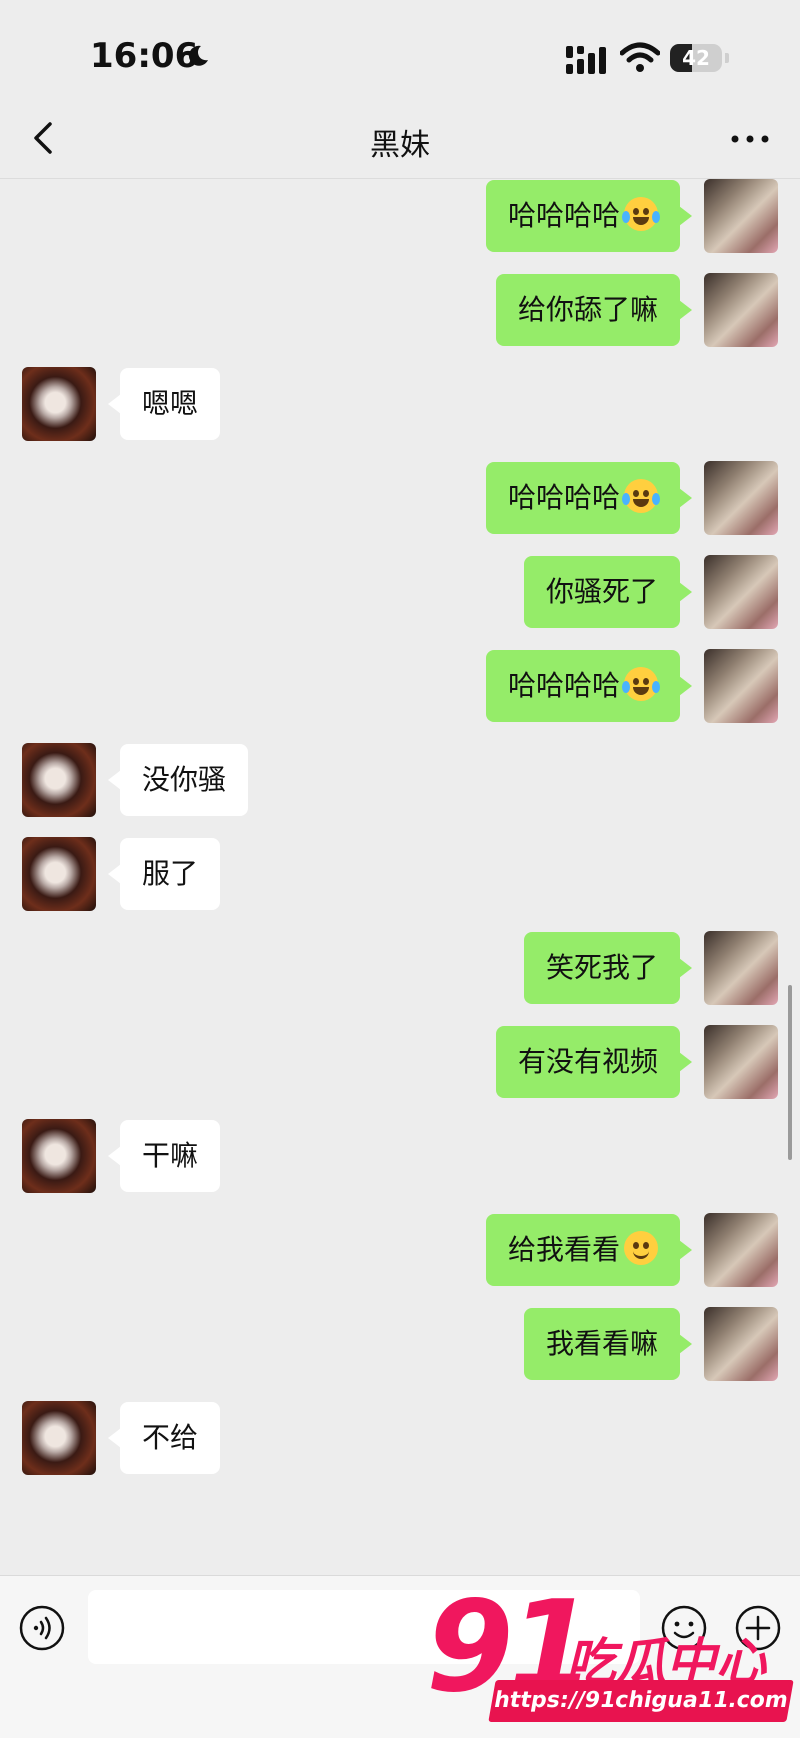  Describe the element at coordinates (170, 1437) in the screenshot. I see `message-text: 不给` at that location.